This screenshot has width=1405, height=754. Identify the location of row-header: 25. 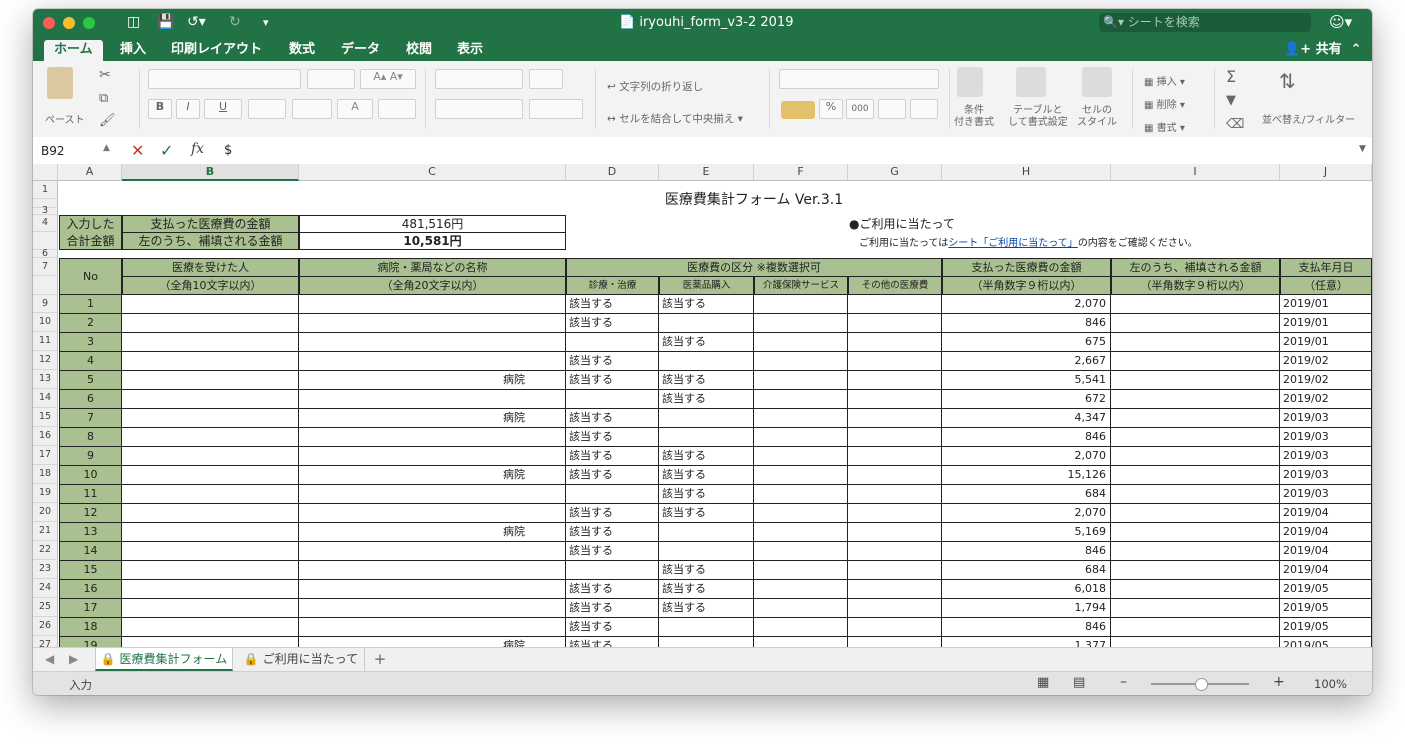
(45, 607).